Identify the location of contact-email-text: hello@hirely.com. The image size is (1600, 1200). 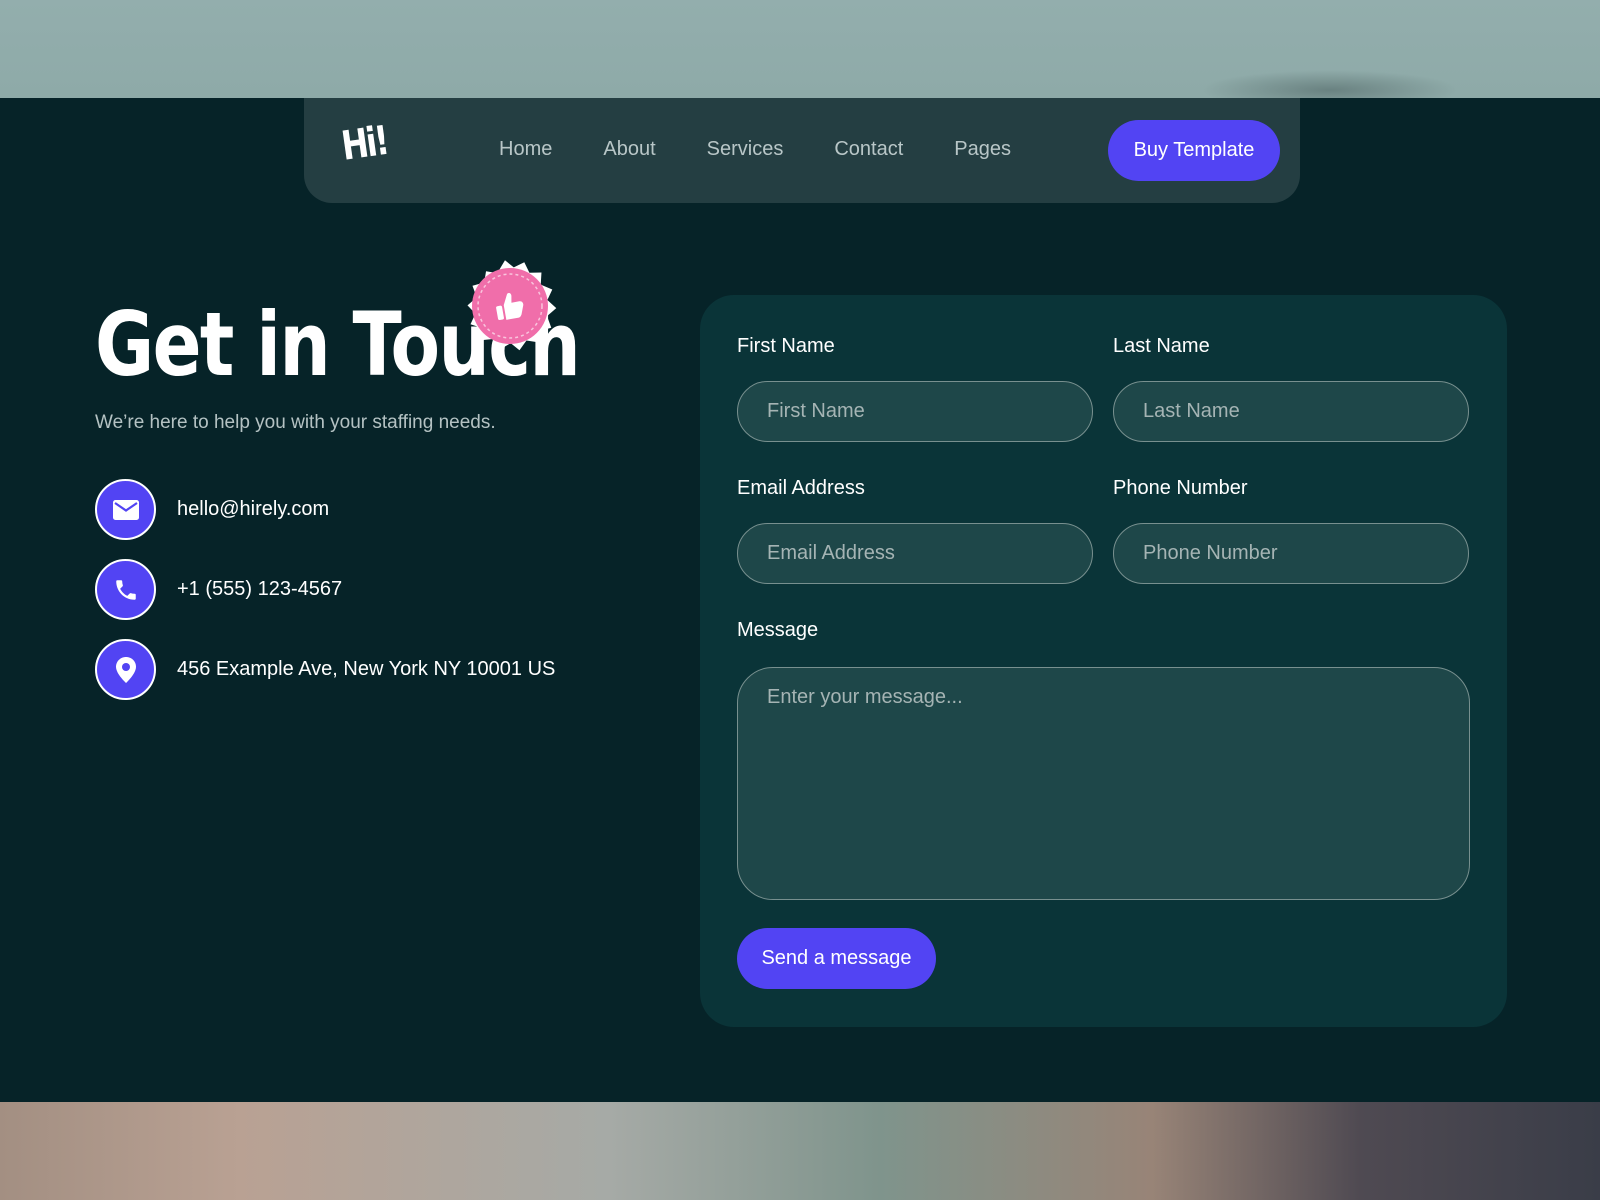
(253, 509).